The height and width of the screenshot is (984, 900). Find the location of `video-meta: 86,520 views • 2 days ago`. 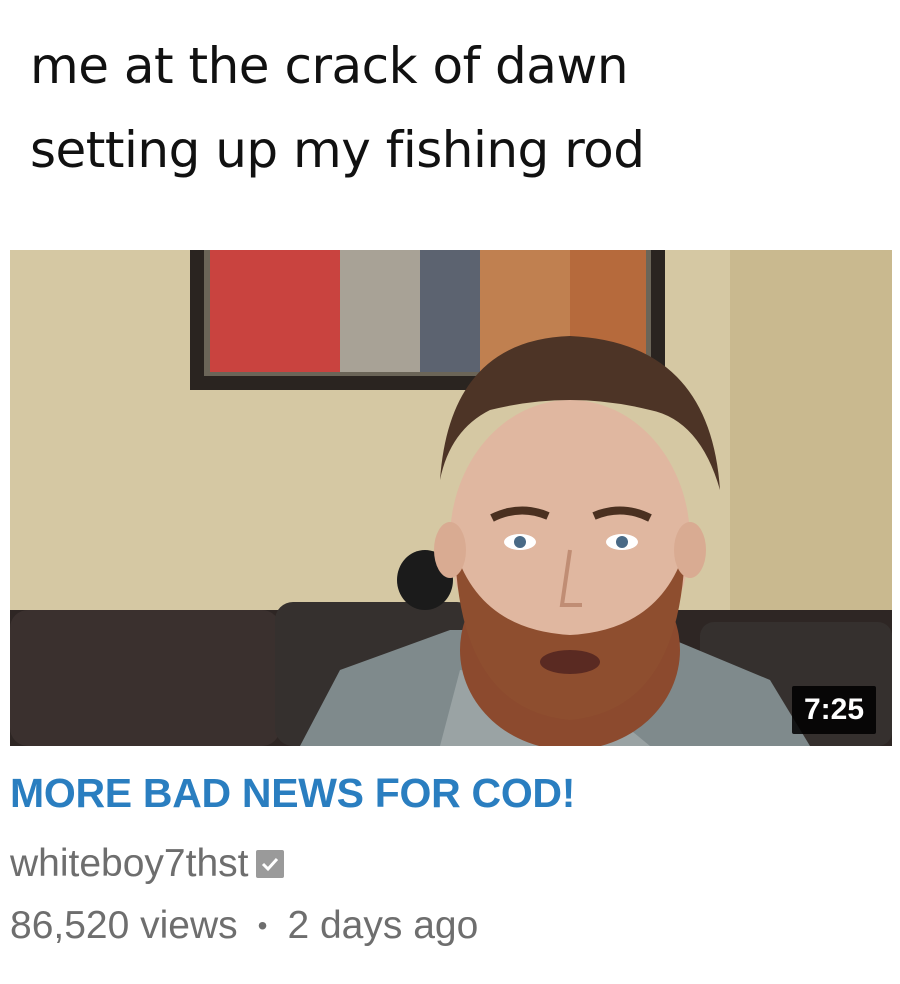

video-meta: 86,520 views • 2 days ago is located at coordinates (244, 926).